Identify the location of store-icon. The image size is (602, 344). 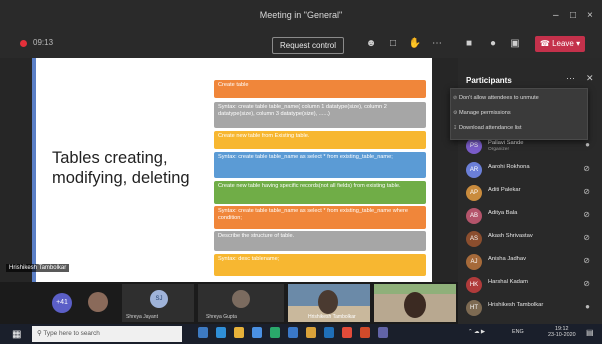
(257, 332).